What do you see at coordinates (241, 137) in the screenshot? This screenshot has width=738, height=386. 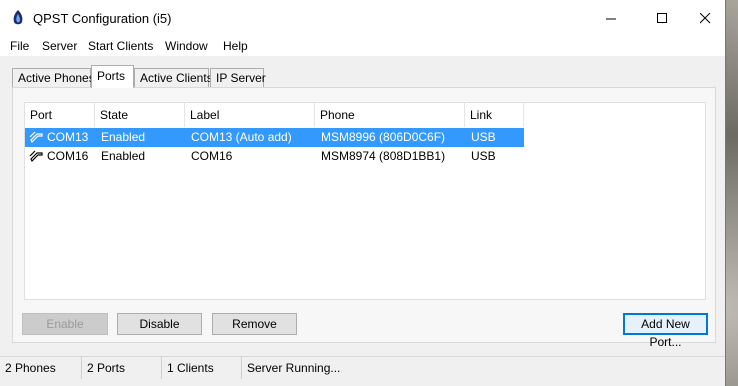 I see `label-cell: COM13 (Auto add)` at bounding box center [241, 137].